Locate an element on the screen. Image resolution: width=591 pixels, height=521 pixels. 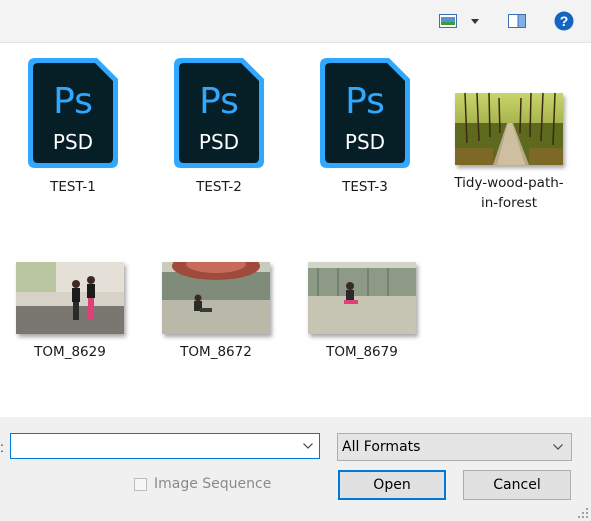
file-name-line1: Tidy-wood-path- is located at coordinates (509, 183).